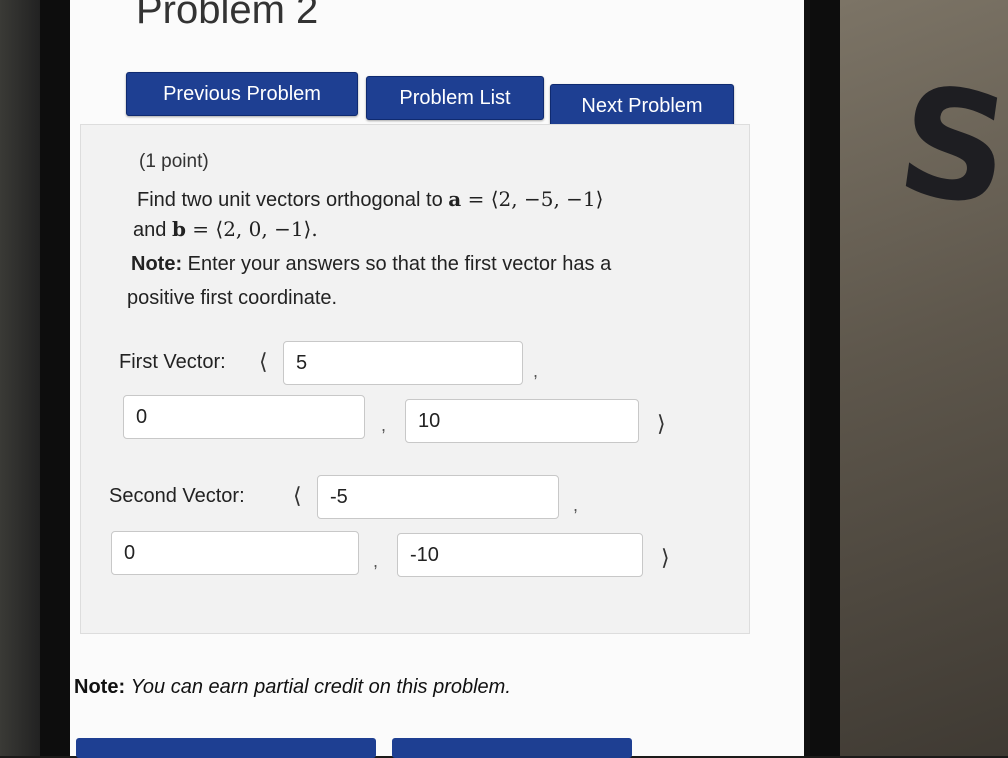 The image size is (1008, 758). What do you see at coordinates (665, 557) in the screenshot?
I see `second-vector-close-bracket: ⟩` at bounding box center [665, 557].